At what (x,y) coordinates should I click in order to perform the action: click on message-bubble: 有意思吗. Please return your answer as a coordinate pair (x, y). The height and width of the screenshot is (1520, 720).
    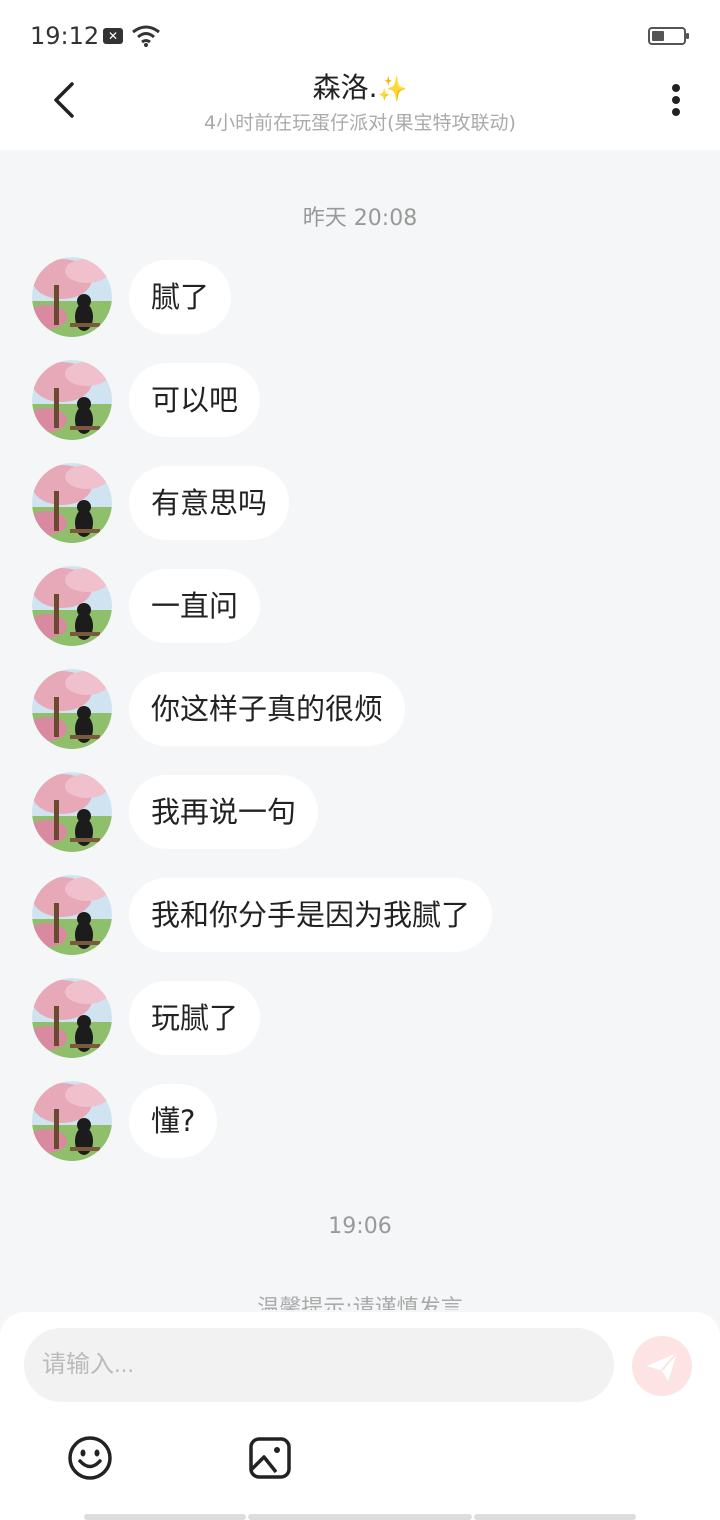
    Looking at the image, I should click on (209, 503).